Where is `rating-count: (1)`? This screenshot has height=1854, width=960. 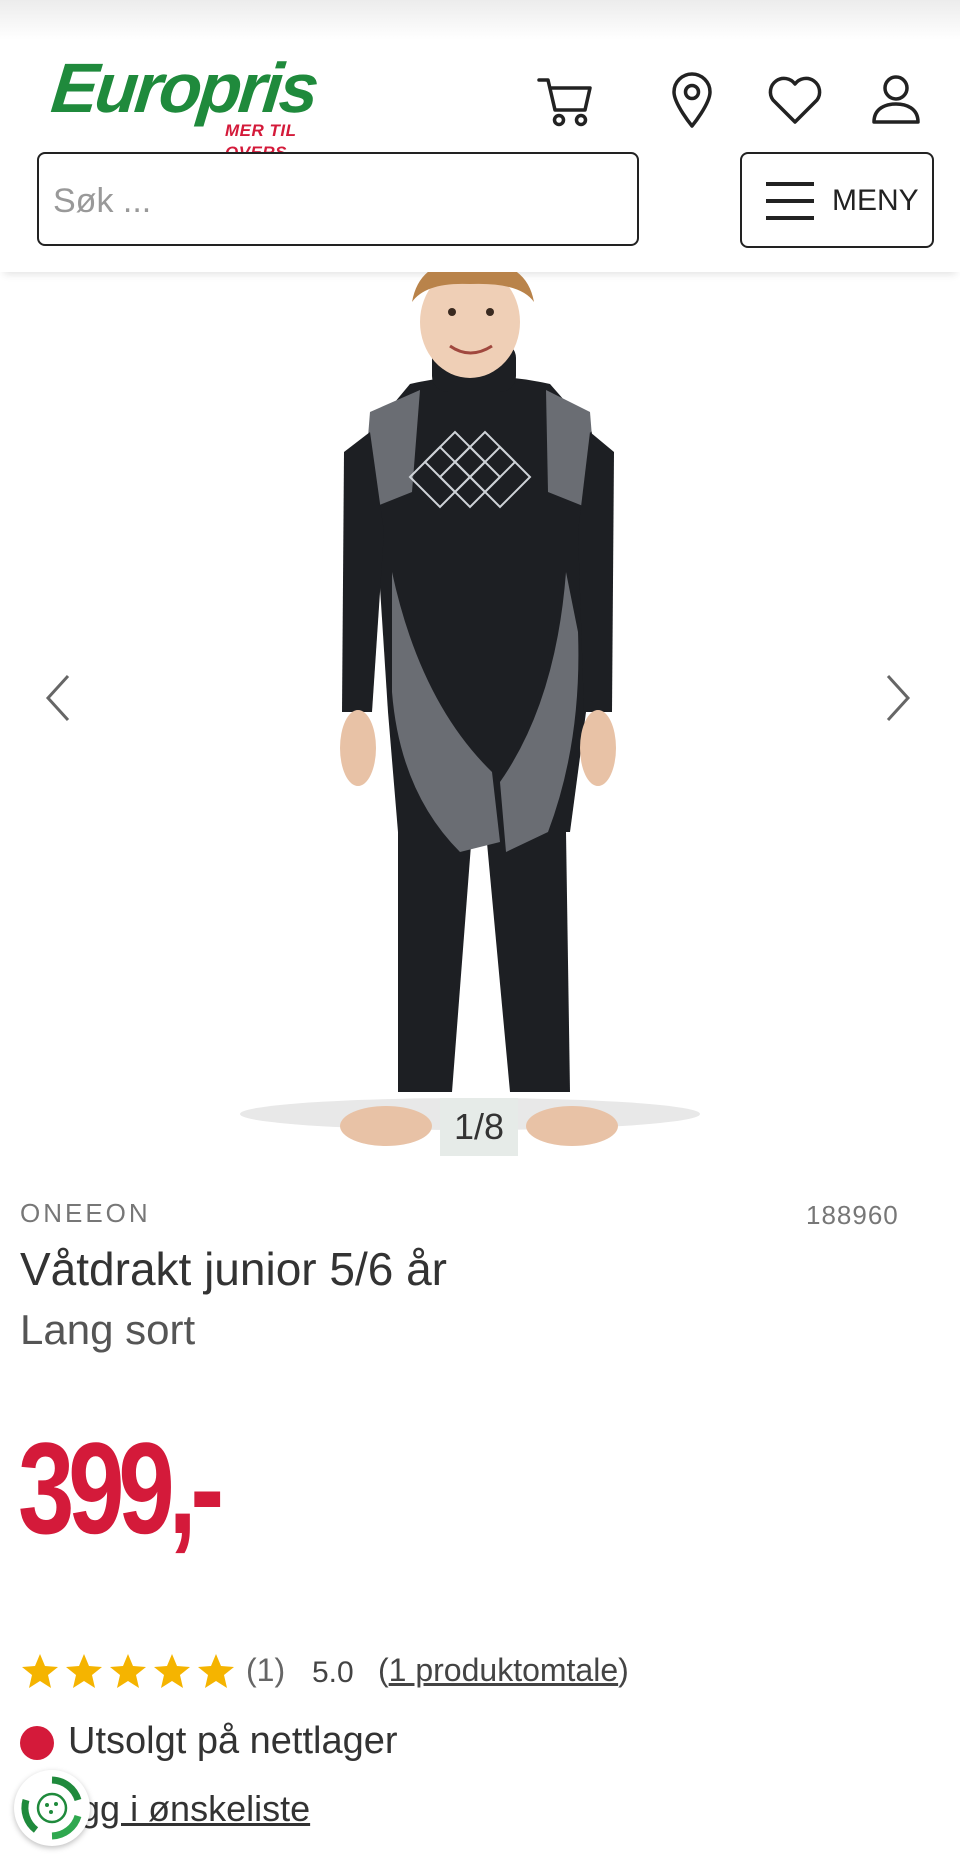 rating-count: (1) is located at coordinates (266, 1670).